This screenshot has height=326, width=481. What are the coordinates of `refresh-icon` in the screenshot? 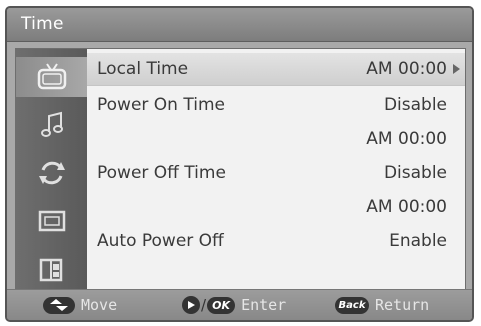 It's located at (51, 173).